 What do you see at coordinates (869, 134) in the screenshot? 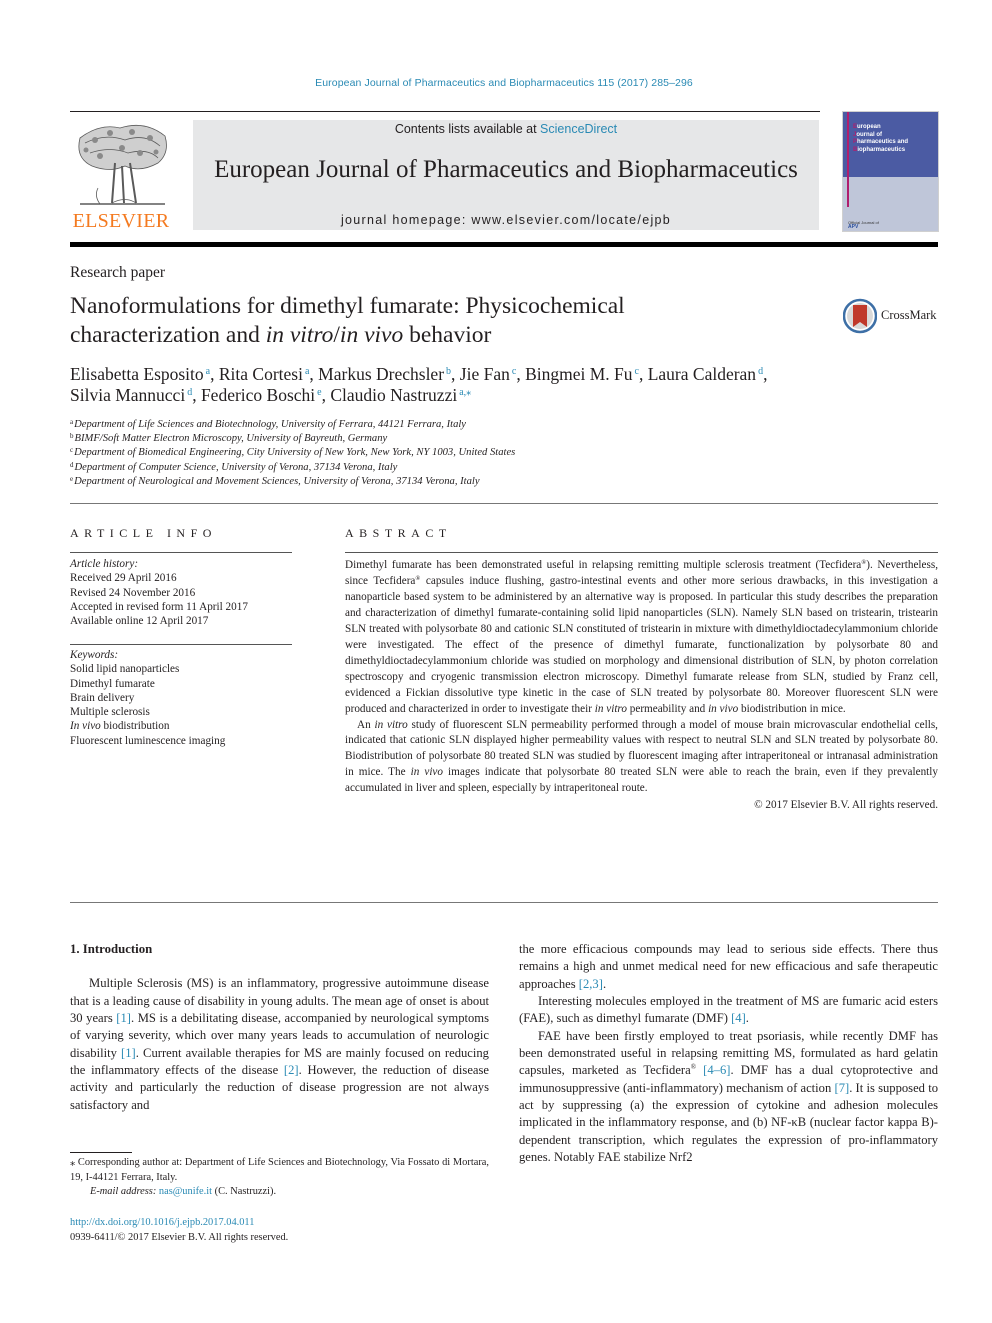
I see `cover-word: ournal of` at bounding box center [869, 134].